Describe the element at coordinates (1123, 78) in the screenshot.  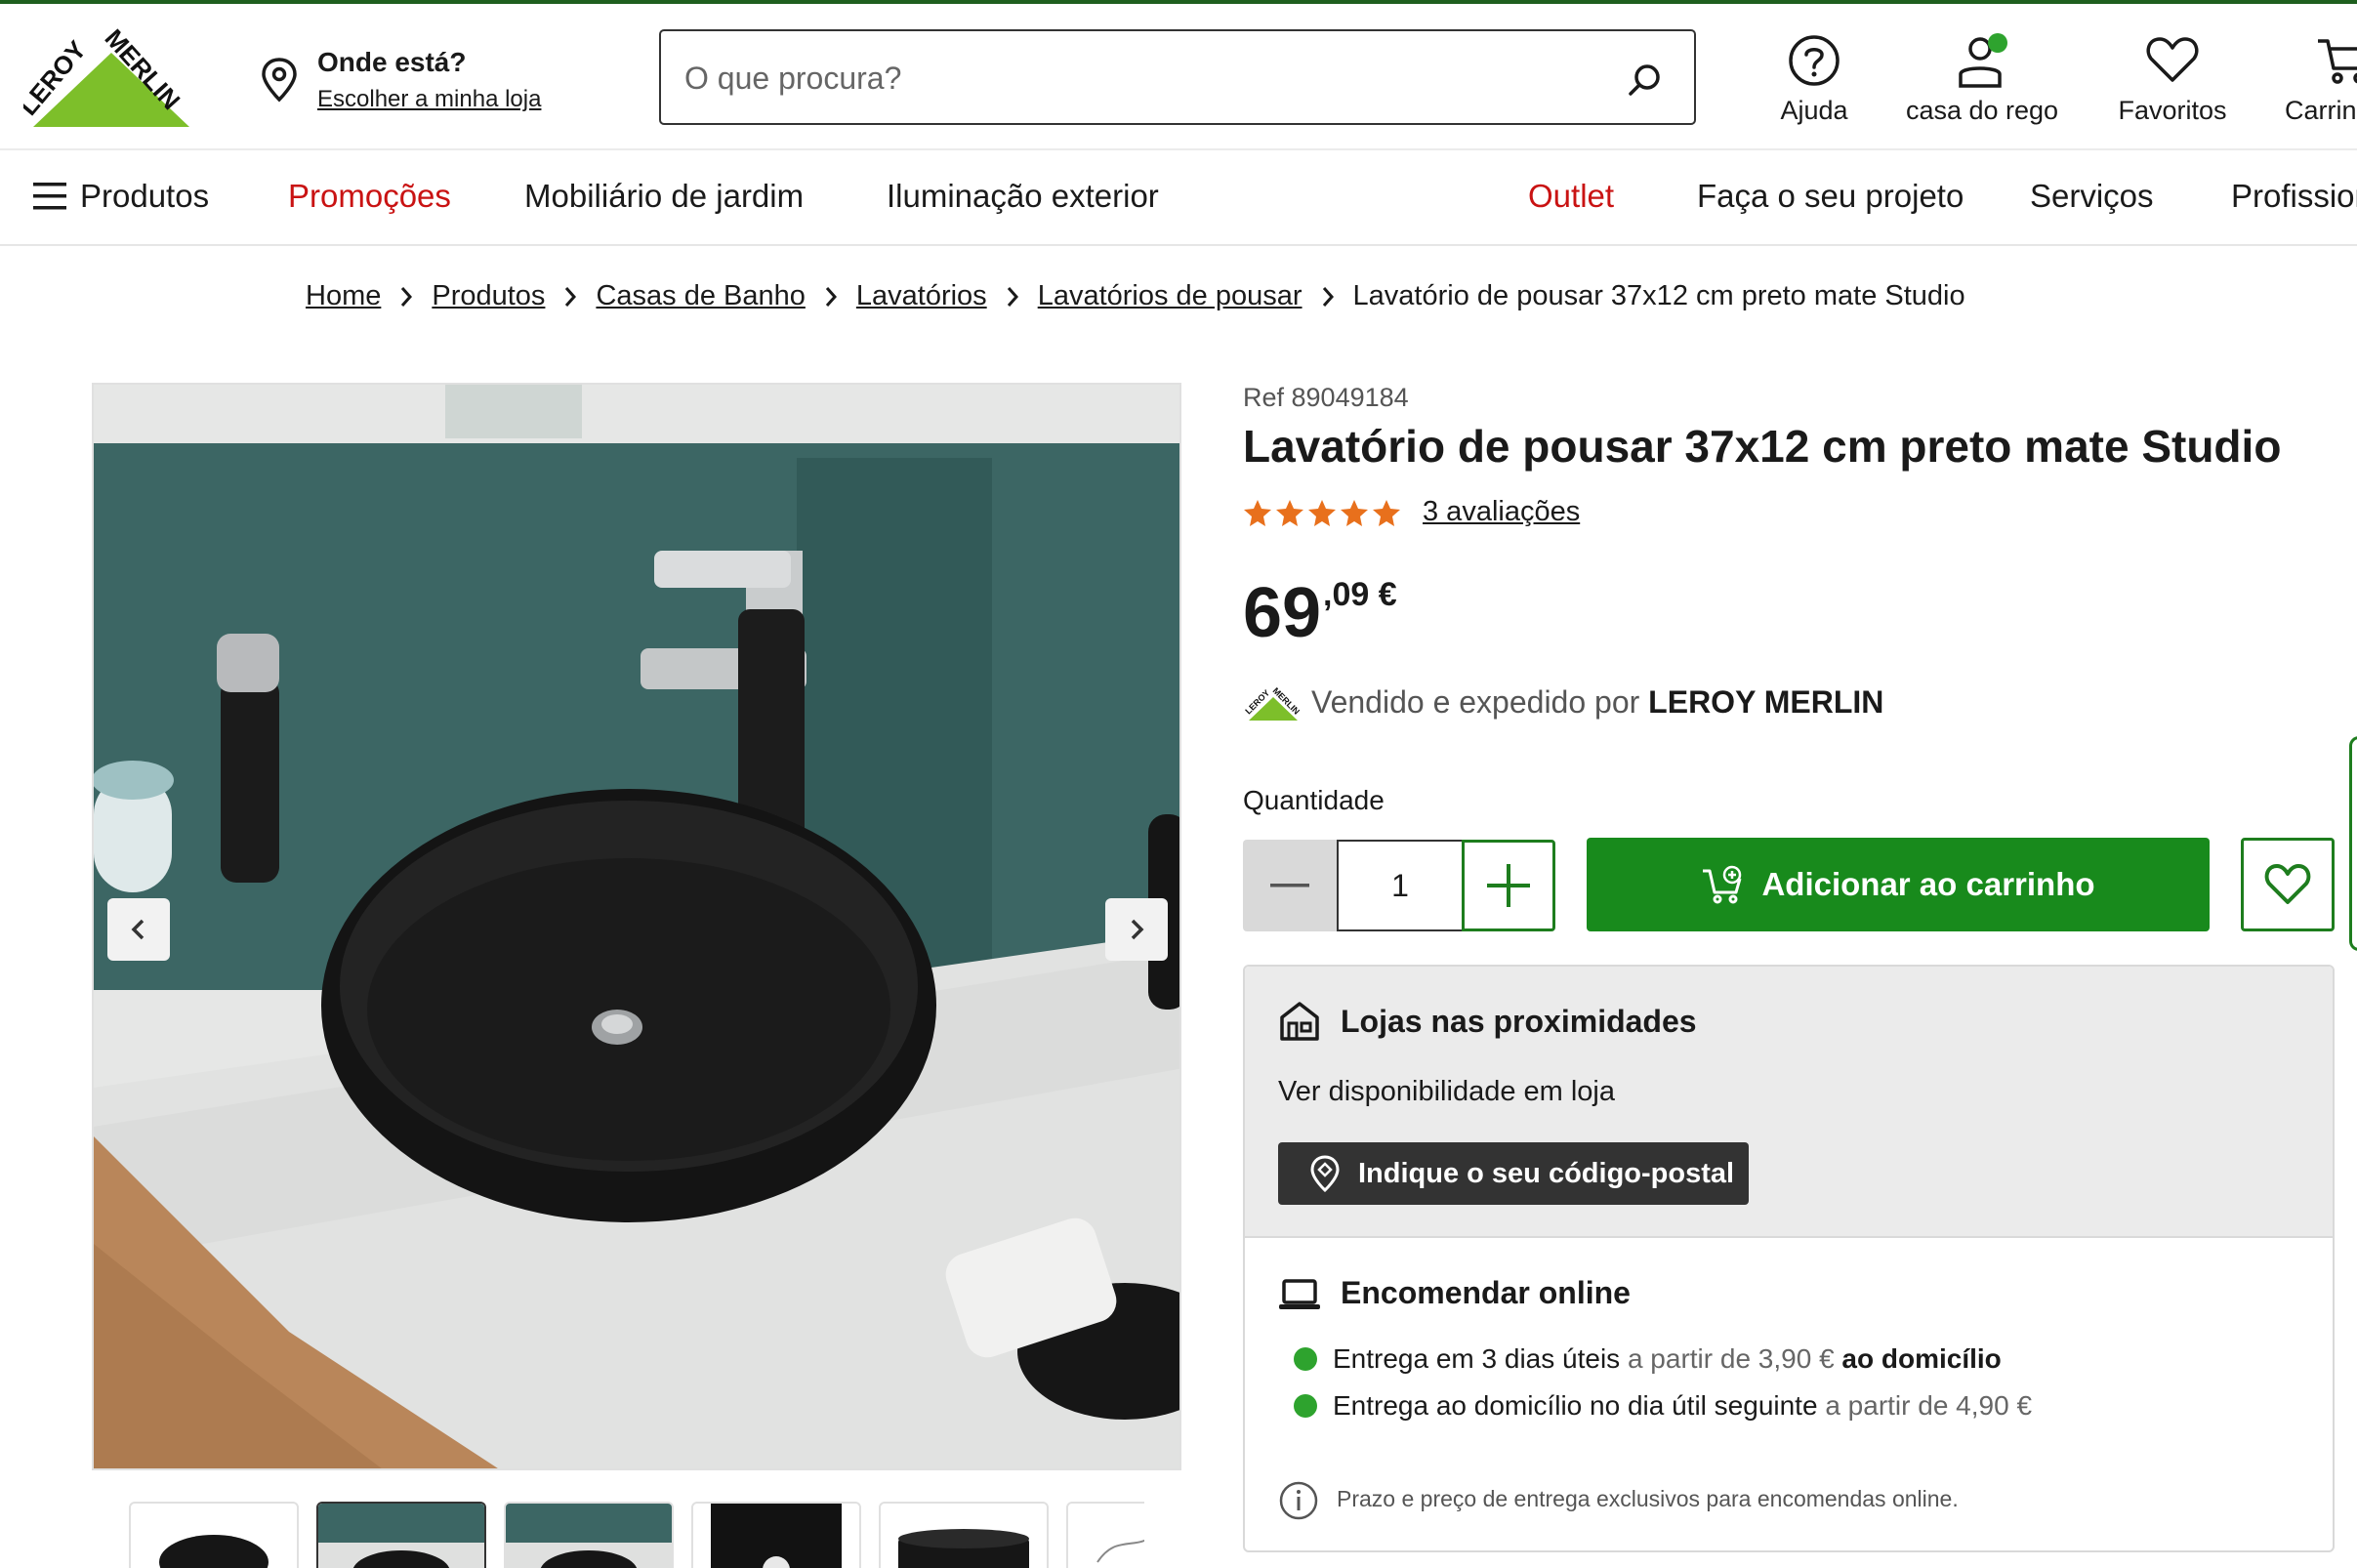
I see `search-input` at that location.